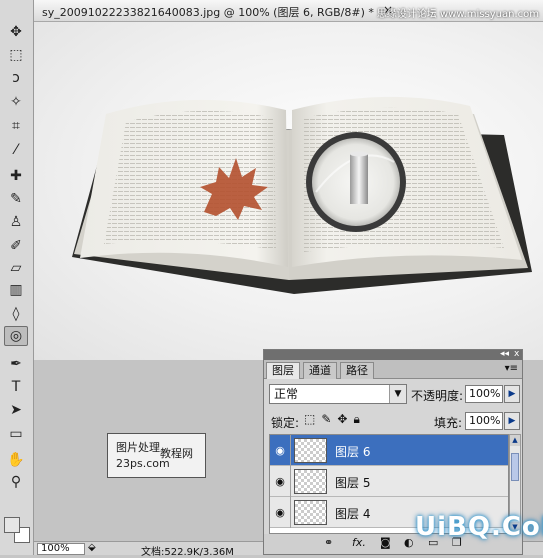 The height and width of the screenshot is (558, 543). What do you see at coordinates (138, 447) in the screenshot?
I see `stamp-title: 图片处理` at bounding box center [138, 447].